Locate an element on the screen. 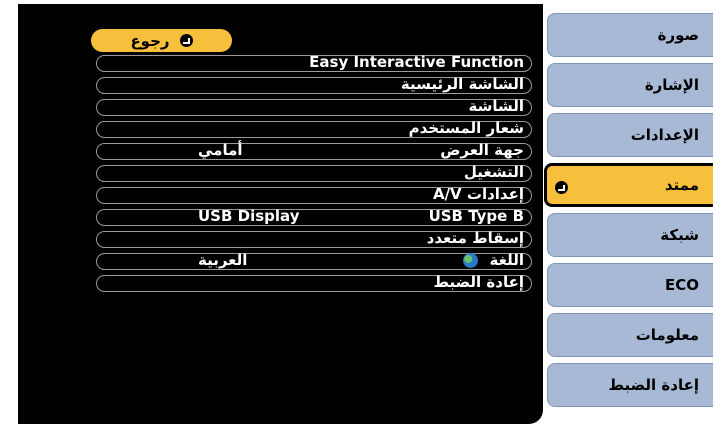  row-label-with-icon: اللغة is located at coordinates (493, 260).